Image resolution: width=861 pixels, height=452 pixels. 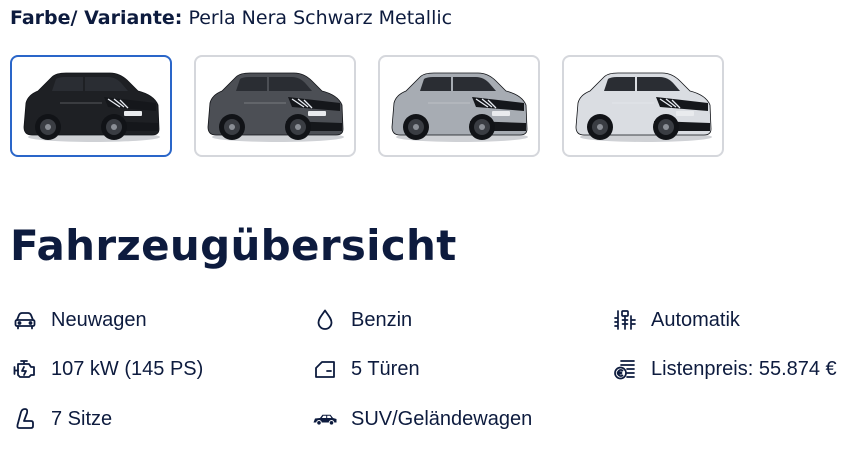 I want to click on spec-price: Listenpreis: 55.874 €, so click(x=724, y=369).